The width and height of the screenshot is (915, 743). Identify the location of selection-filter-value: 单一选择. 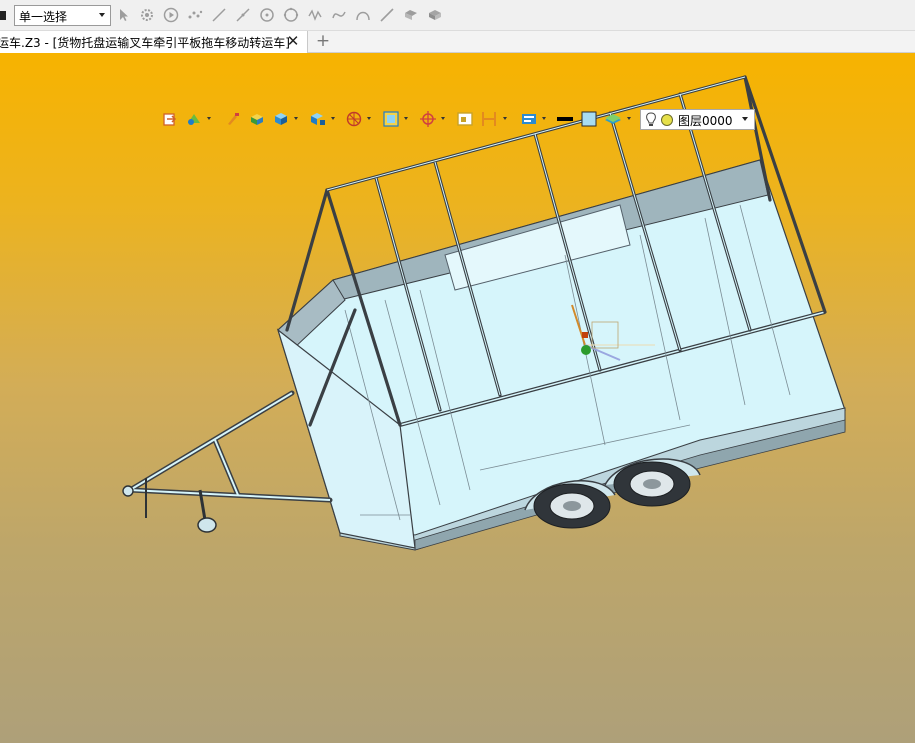
(43, 17).